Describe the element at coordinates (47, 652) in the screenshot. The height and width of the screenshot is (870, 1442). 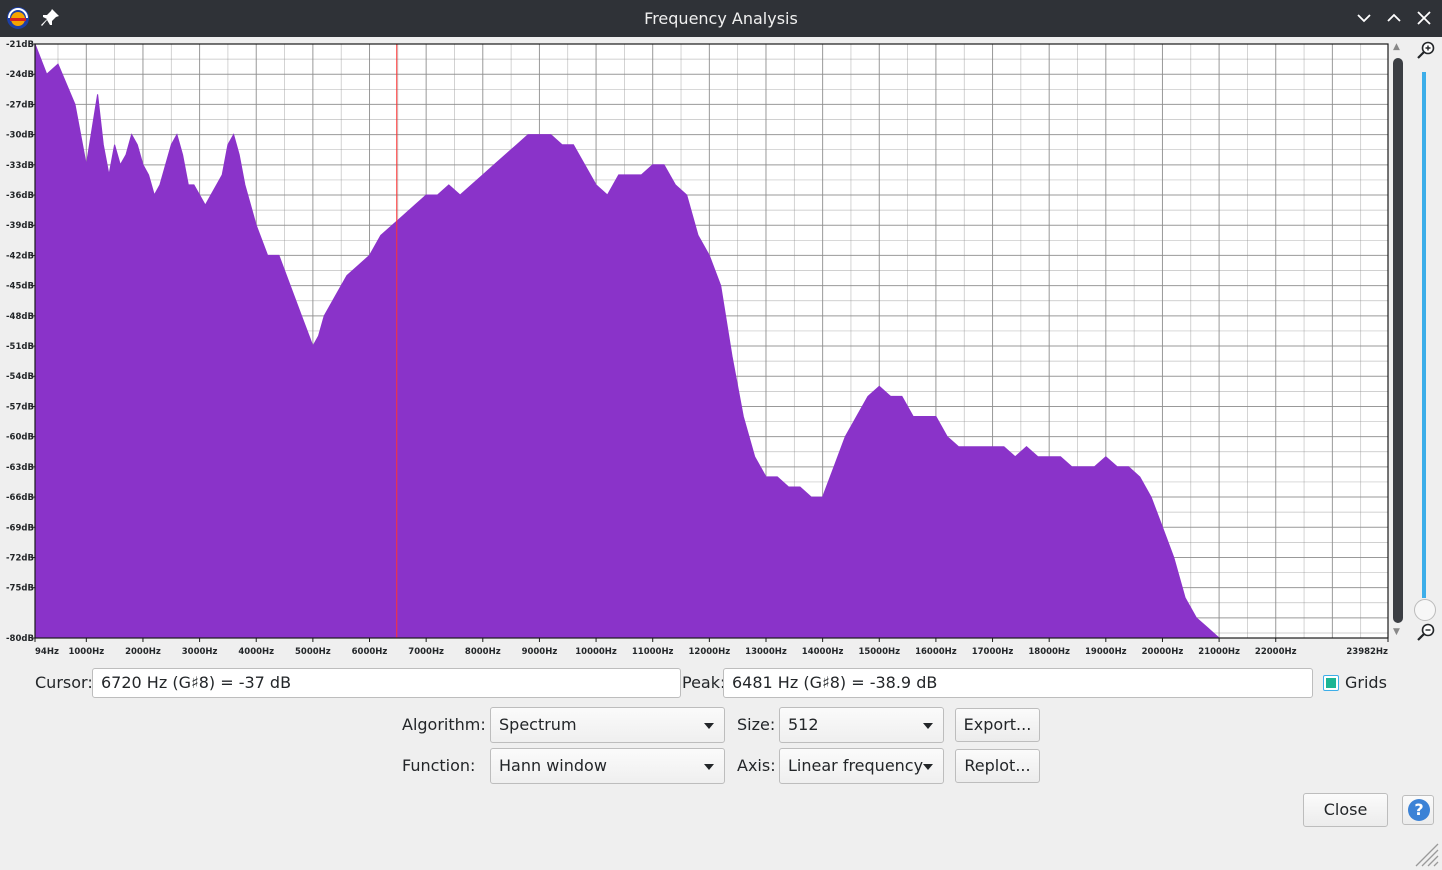
I see `x-tick-label: 94Hz` at that location.